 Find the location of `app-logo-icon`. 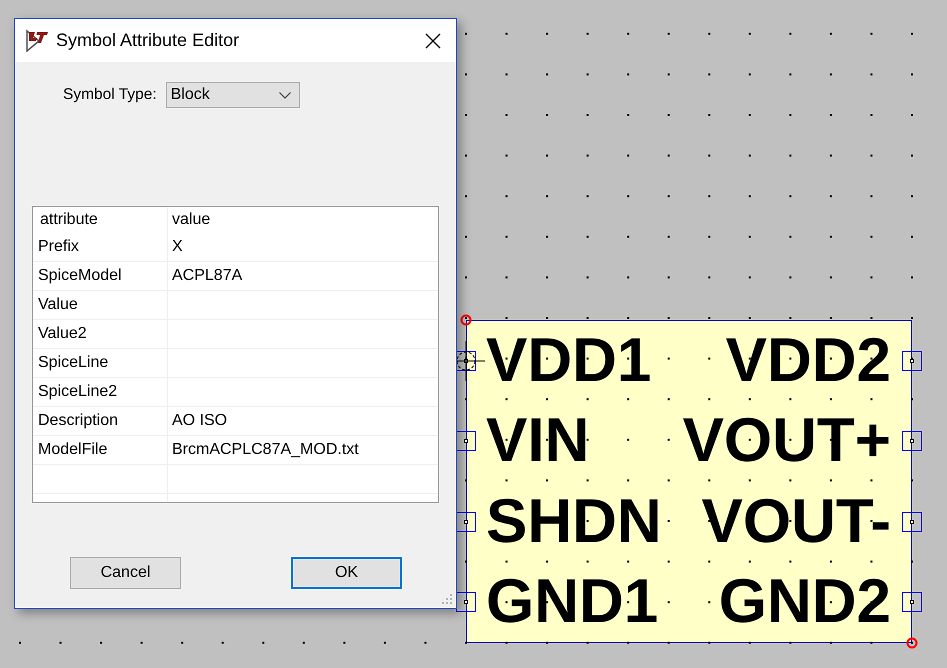

app-logo-icon is located at coordinates (37, 40).